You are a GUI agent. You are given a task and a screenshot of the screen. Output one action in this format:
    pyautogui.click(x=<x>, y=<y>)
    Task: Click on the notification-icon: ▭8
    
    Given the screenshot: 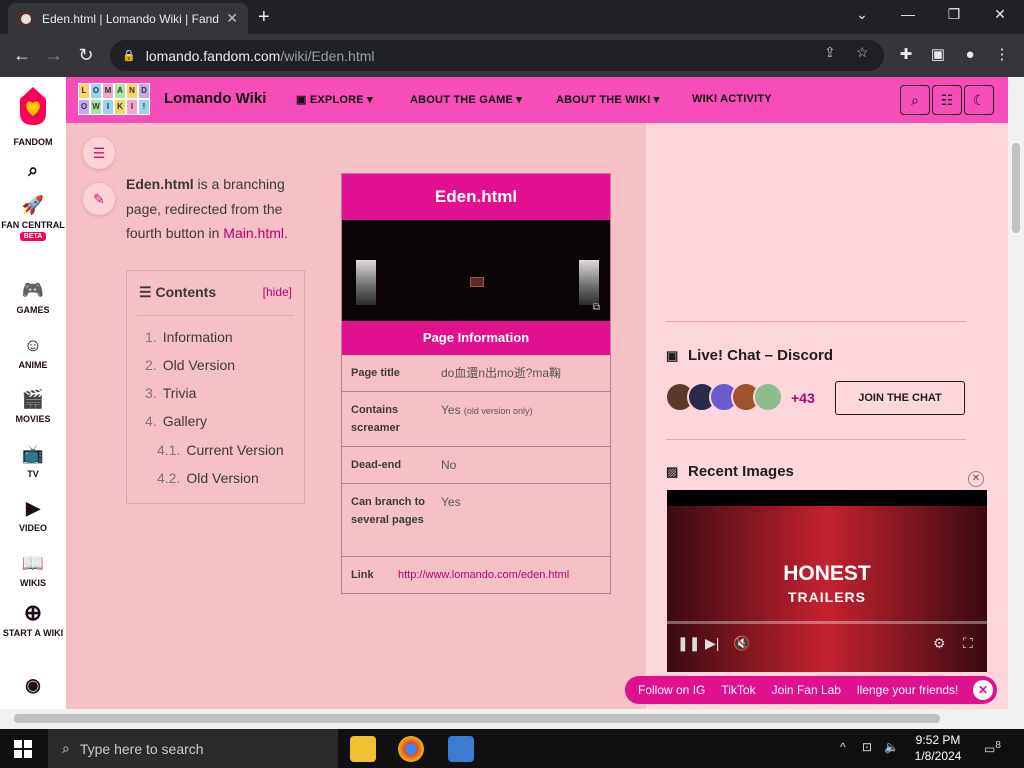 What is the action you would take?
    pyautogui.click(x=992, y=748)
    